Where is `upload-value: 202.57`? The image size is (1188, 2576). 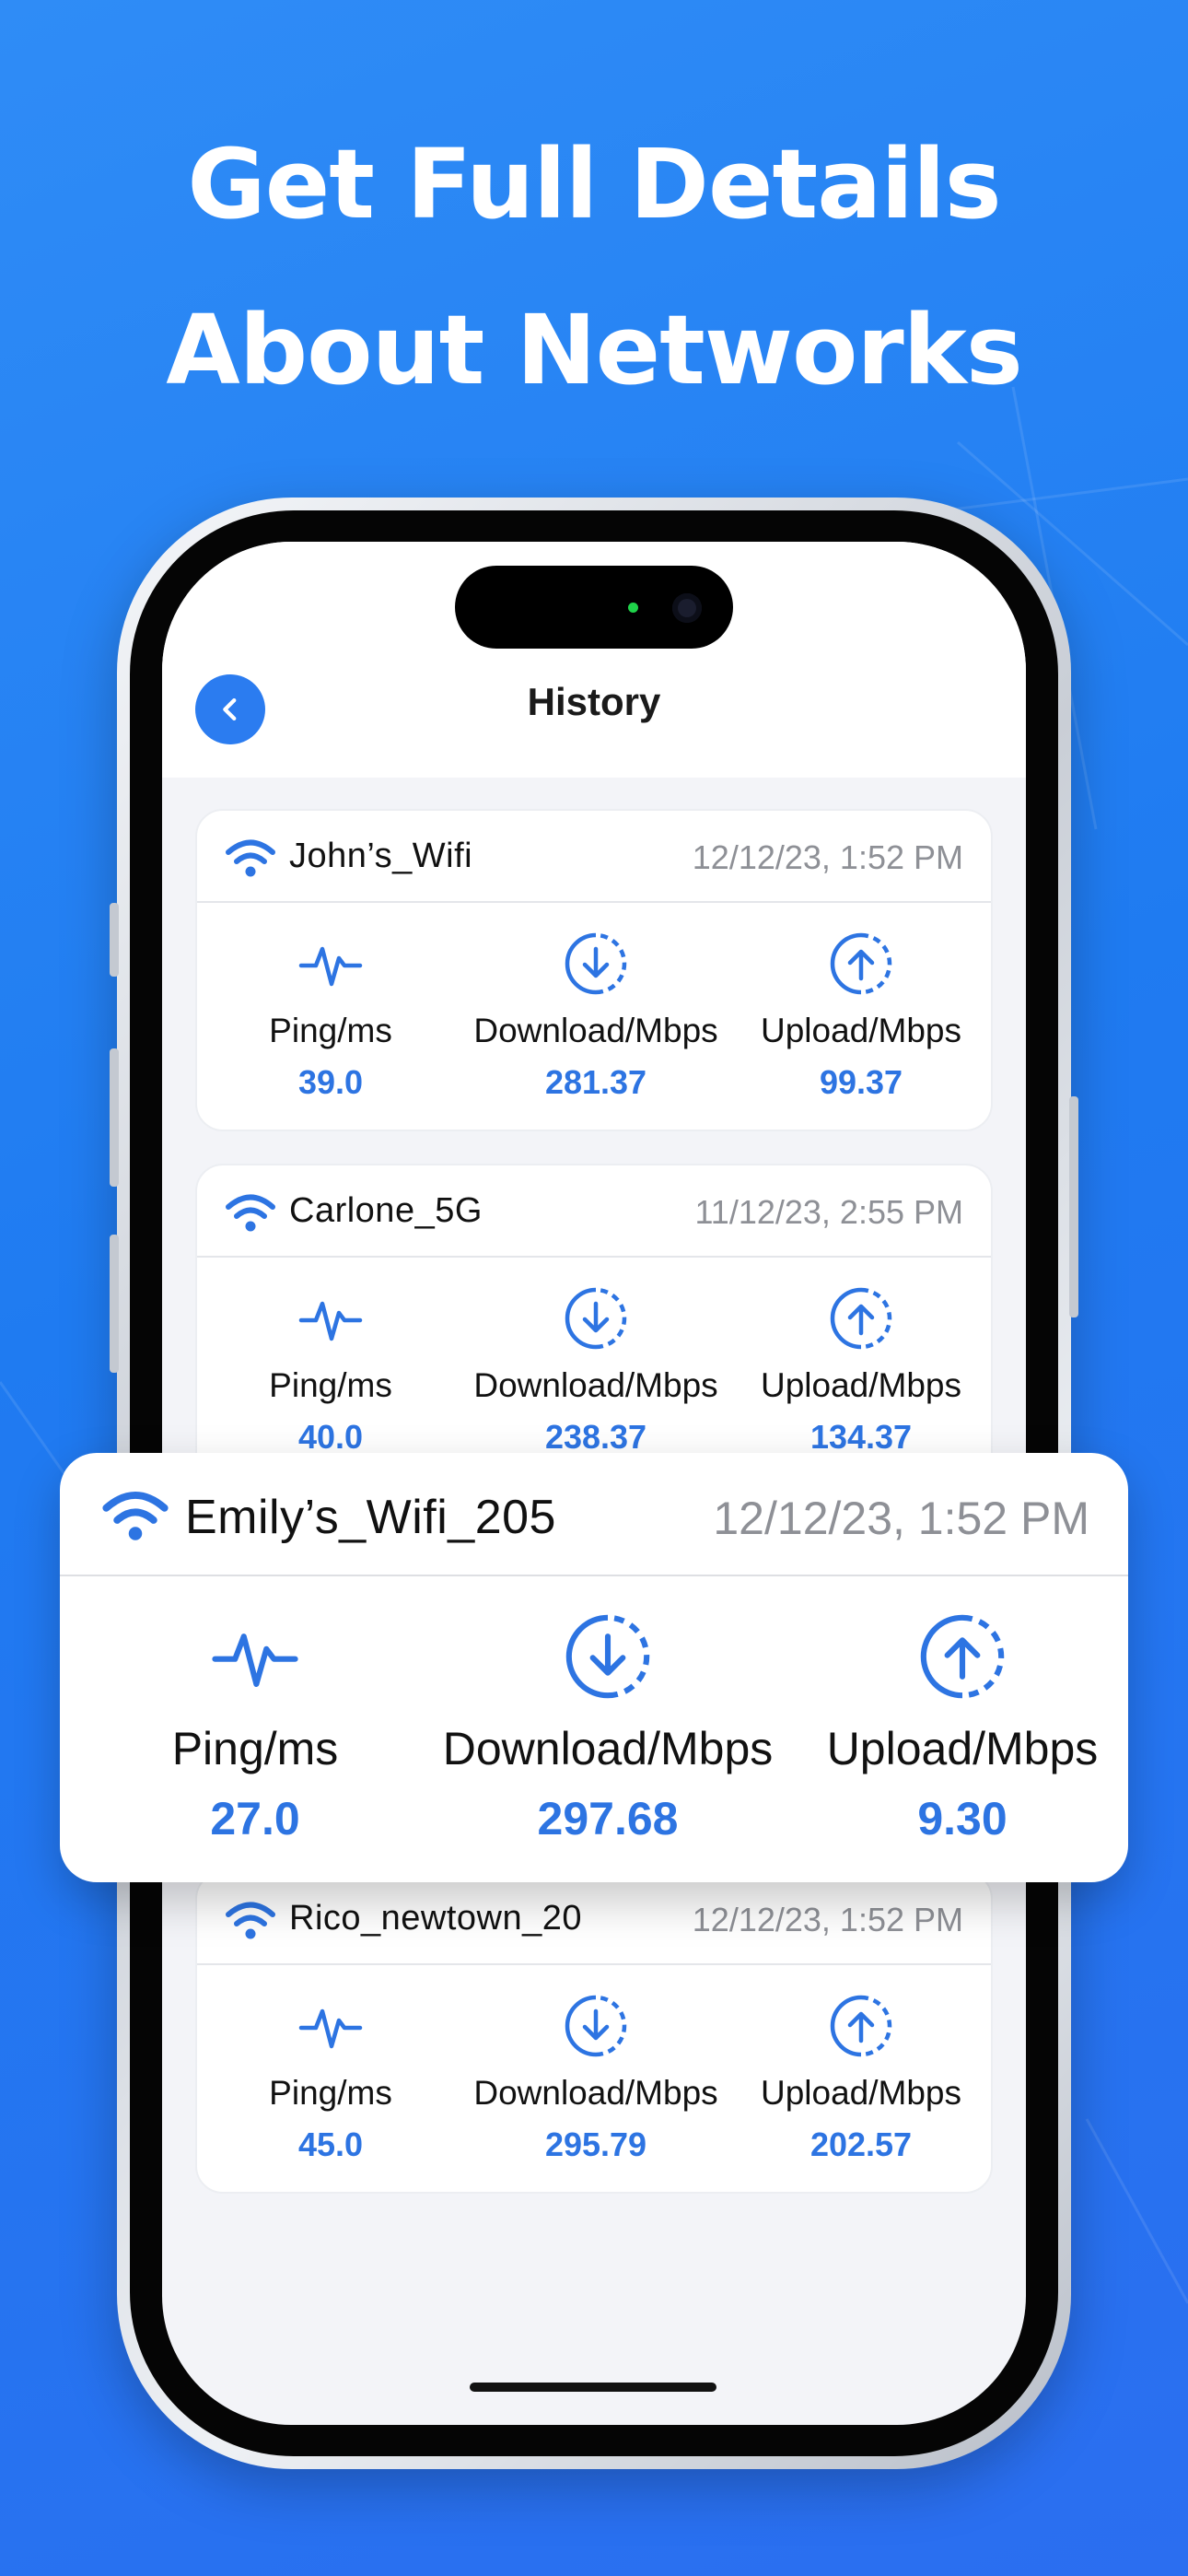 upload-value: 202.57 is located at coordinates (861, 2144).